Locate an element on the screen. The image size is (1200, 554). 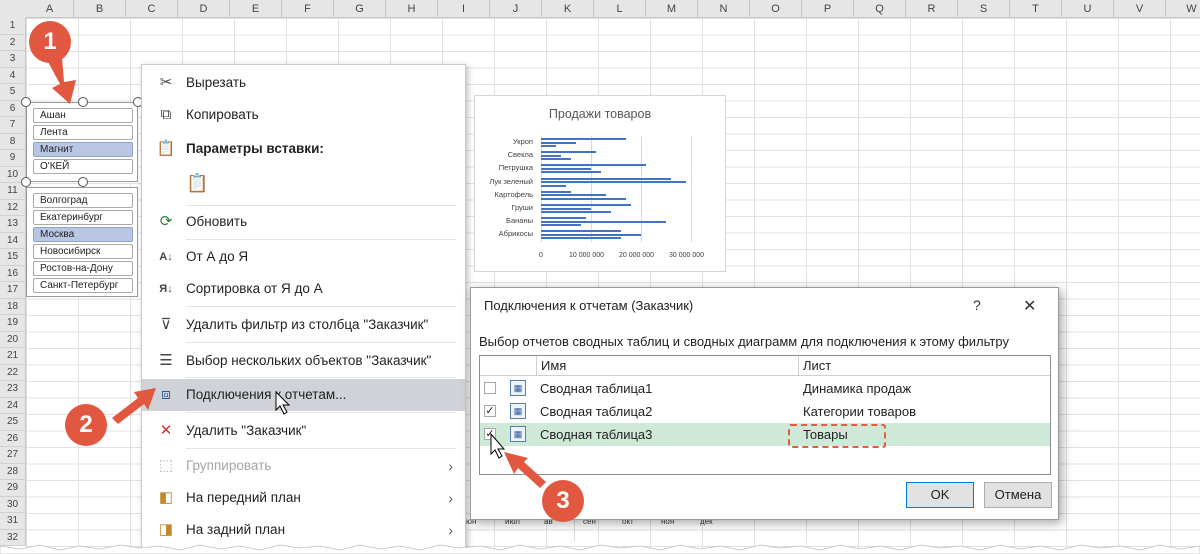
step-badge-3: 3 is located at coordinates (563, 501).